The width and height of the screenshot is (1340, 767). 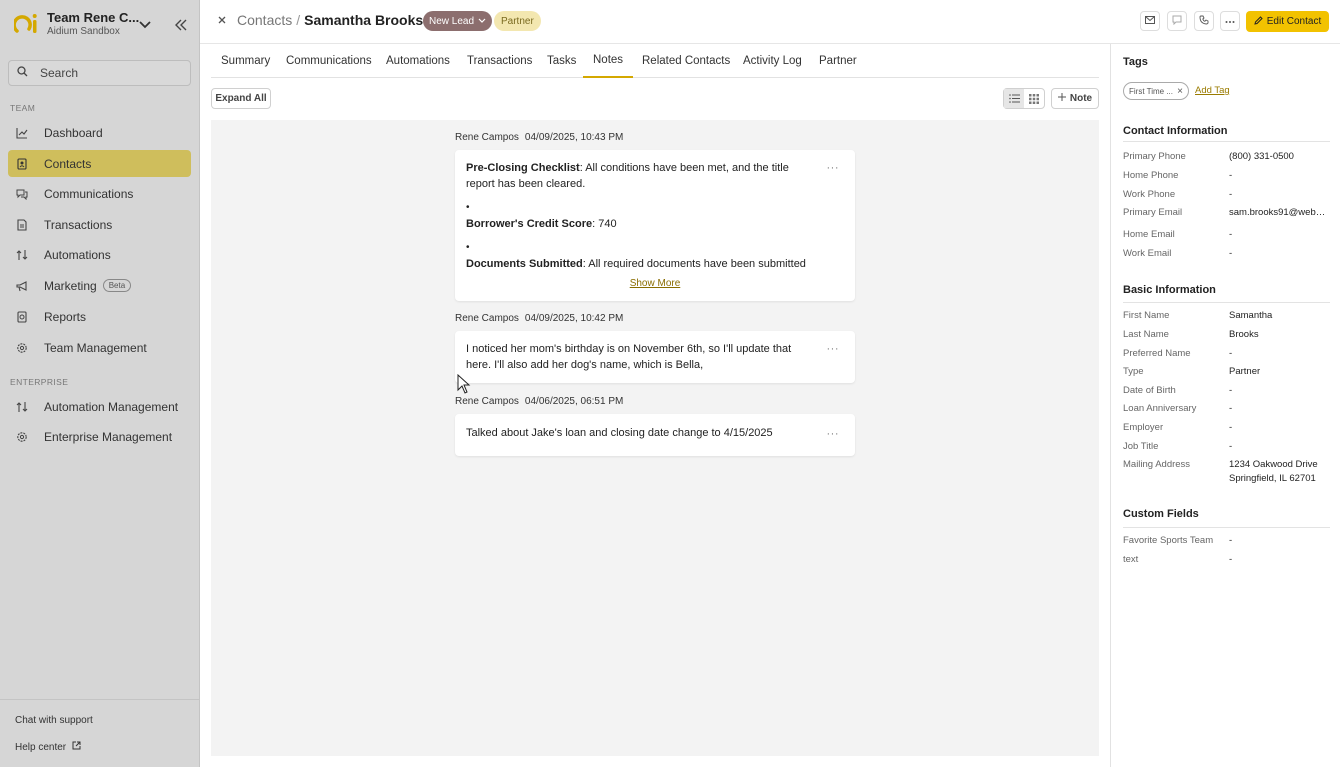 What do you see at coordinates (1150, 21) in the screenshot?
I see `email-button` at bounding box center [1150, 21].